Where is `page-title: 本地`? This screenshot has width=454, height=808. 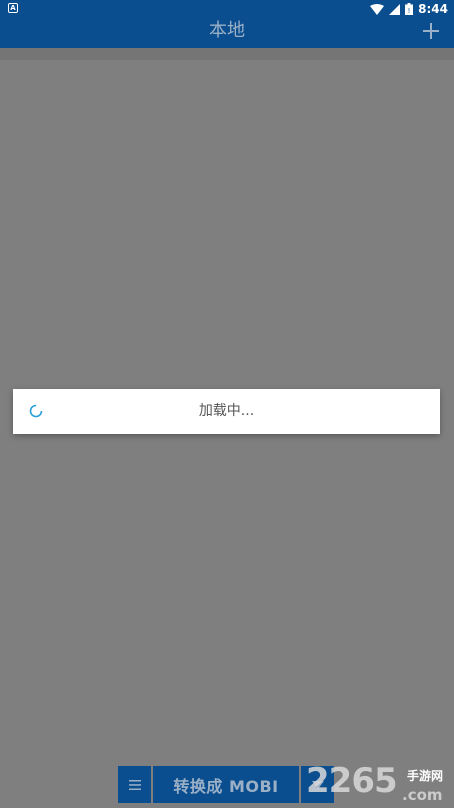 page-title: 本地 is located at coordinates (227, 30).